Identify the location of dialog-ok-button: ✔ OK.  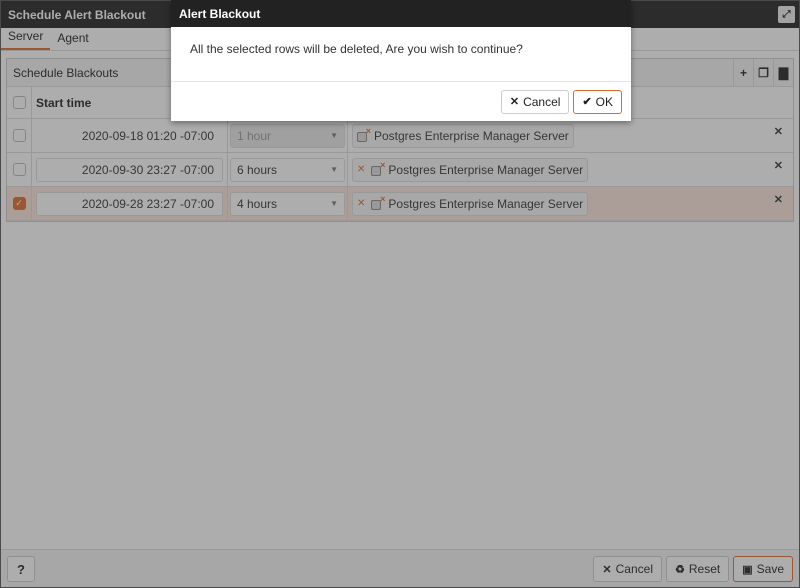
(597, 101).